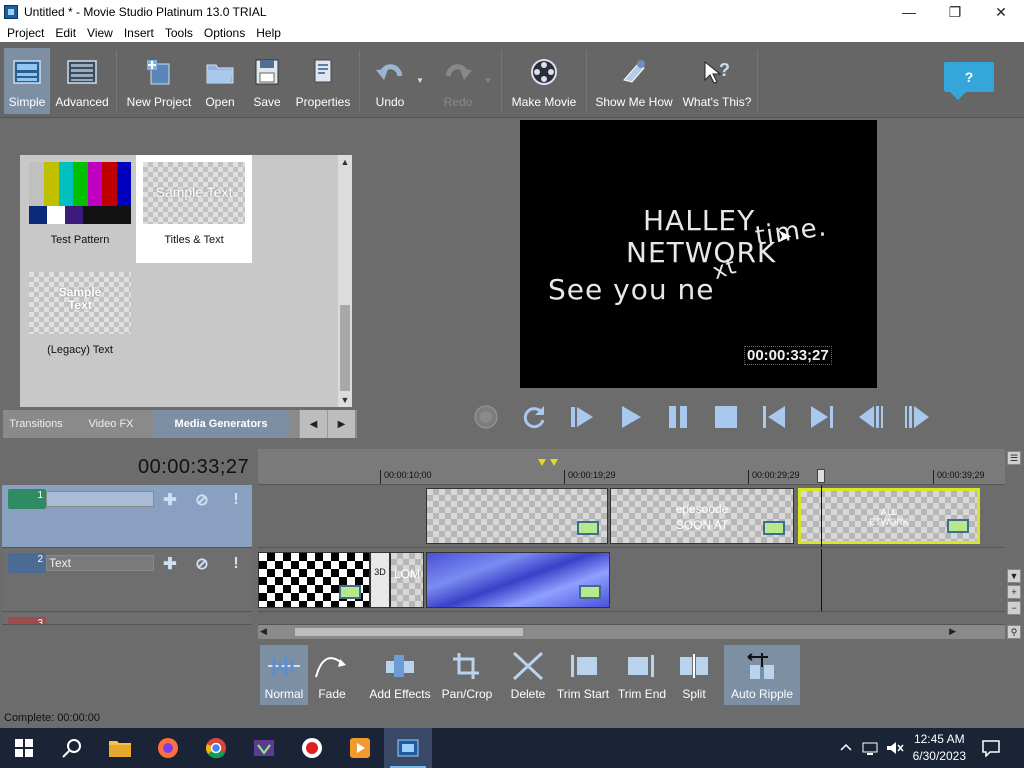 Image resolution: width=1024 pixels, height=768 pixels. What do you see at coordinates (822, 417) in the screenshot?
I see `go-to-end-button` at bounding box center [822, 417].